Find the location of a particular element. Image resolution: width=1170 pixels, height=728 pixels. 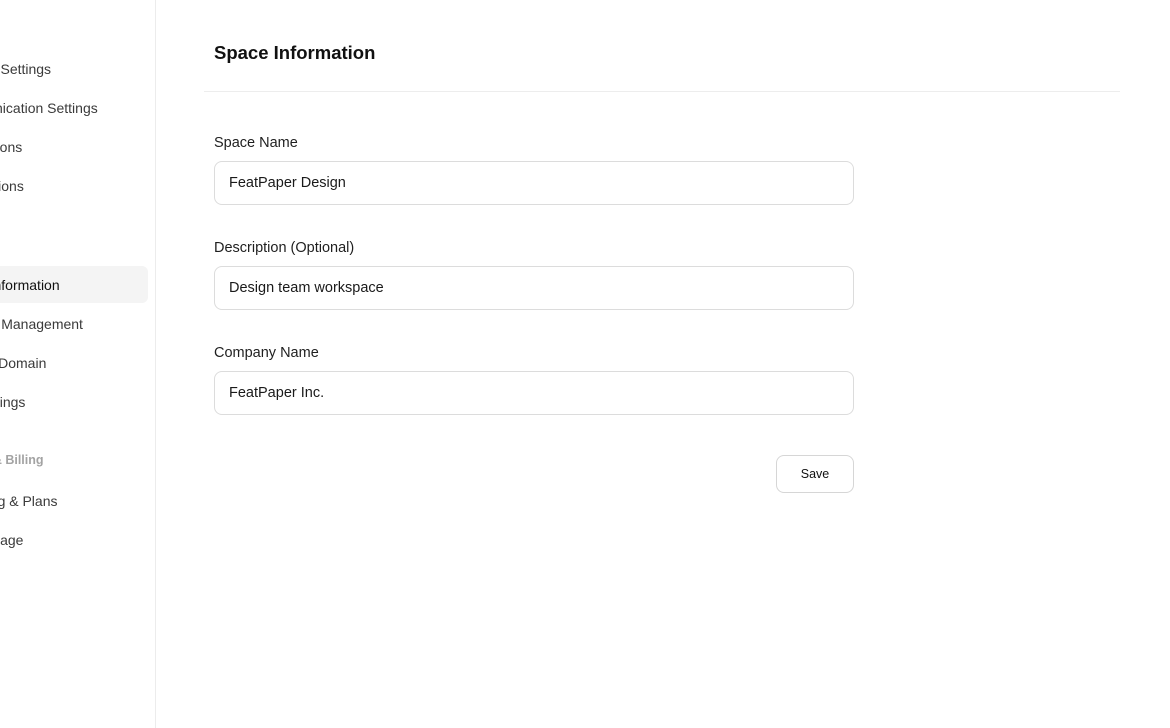

sidebar-item-custom-domain: Custom Domain is located at coordinates (74, 362).